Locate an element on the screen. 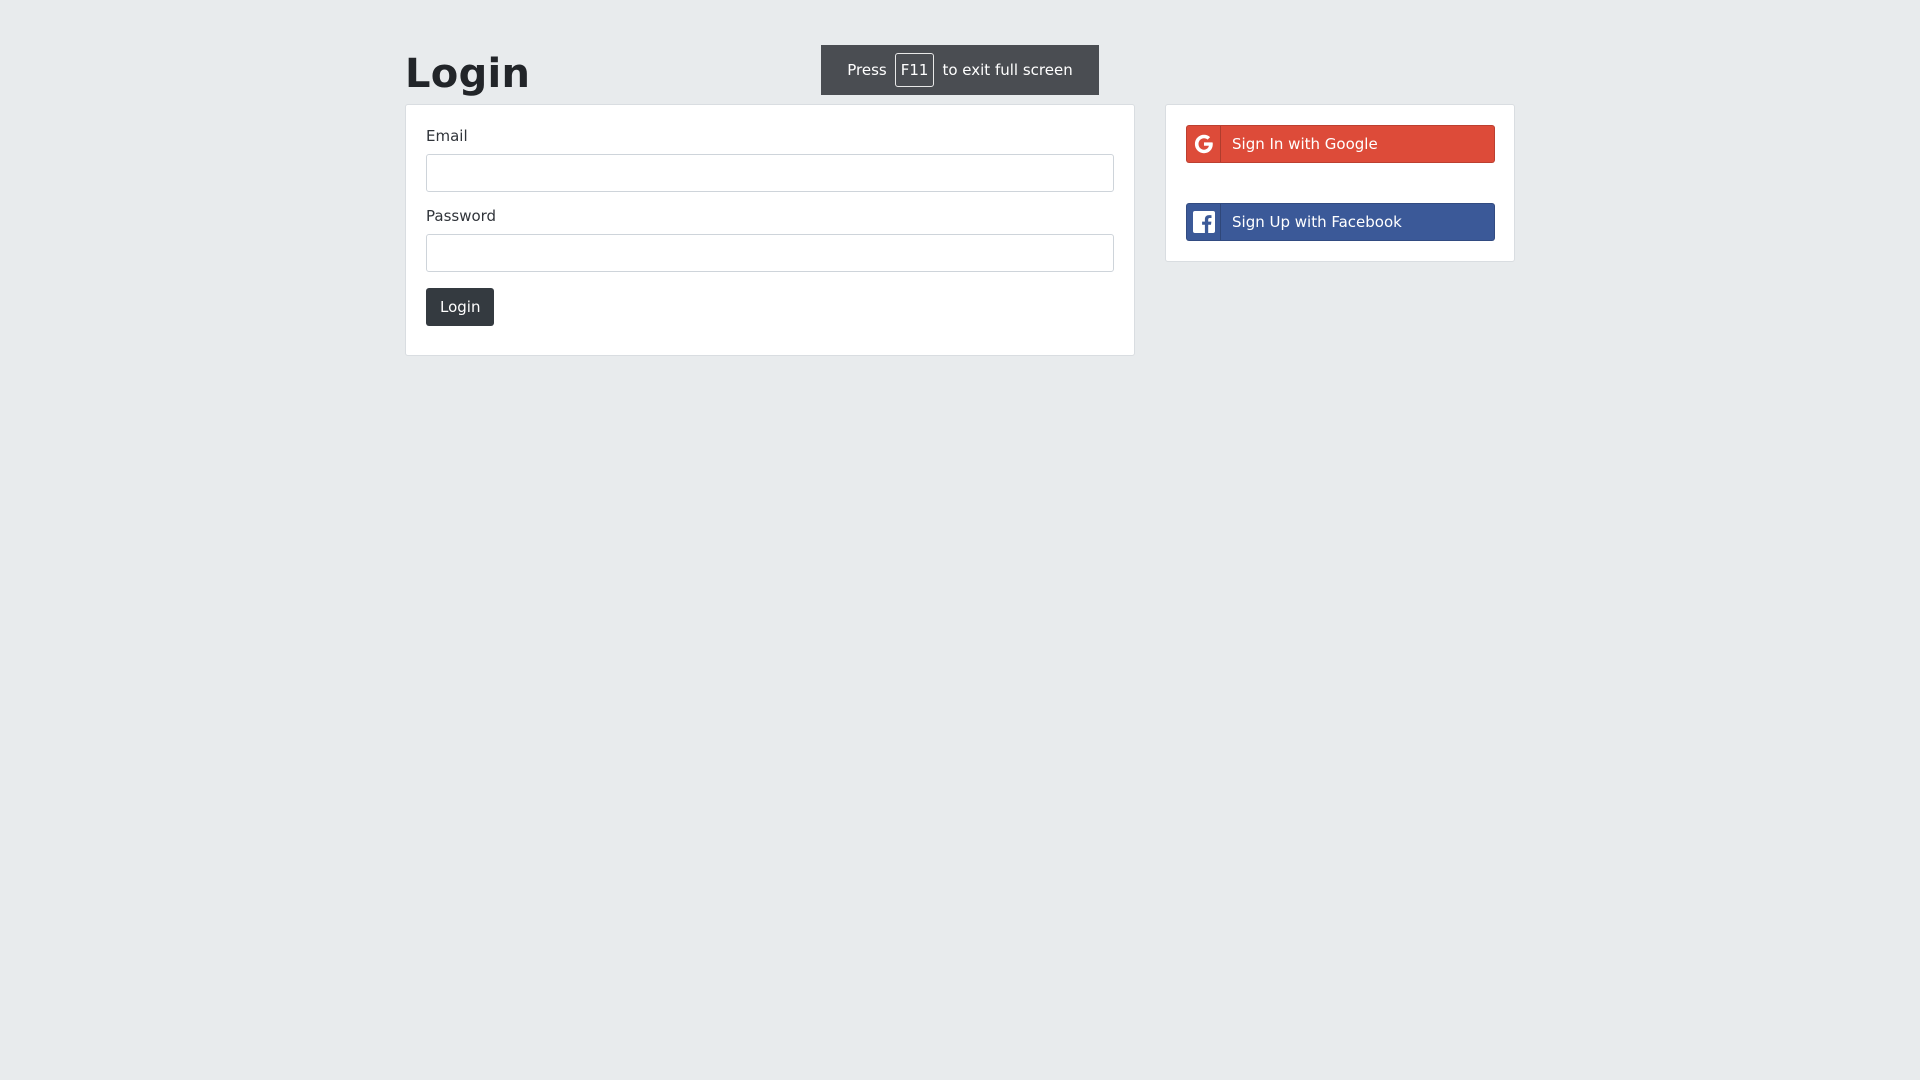 This screenshot has height=1080, width=1920. fullscreen-notice-suffix: to exit full screen is located at coordinates (1007, 70).